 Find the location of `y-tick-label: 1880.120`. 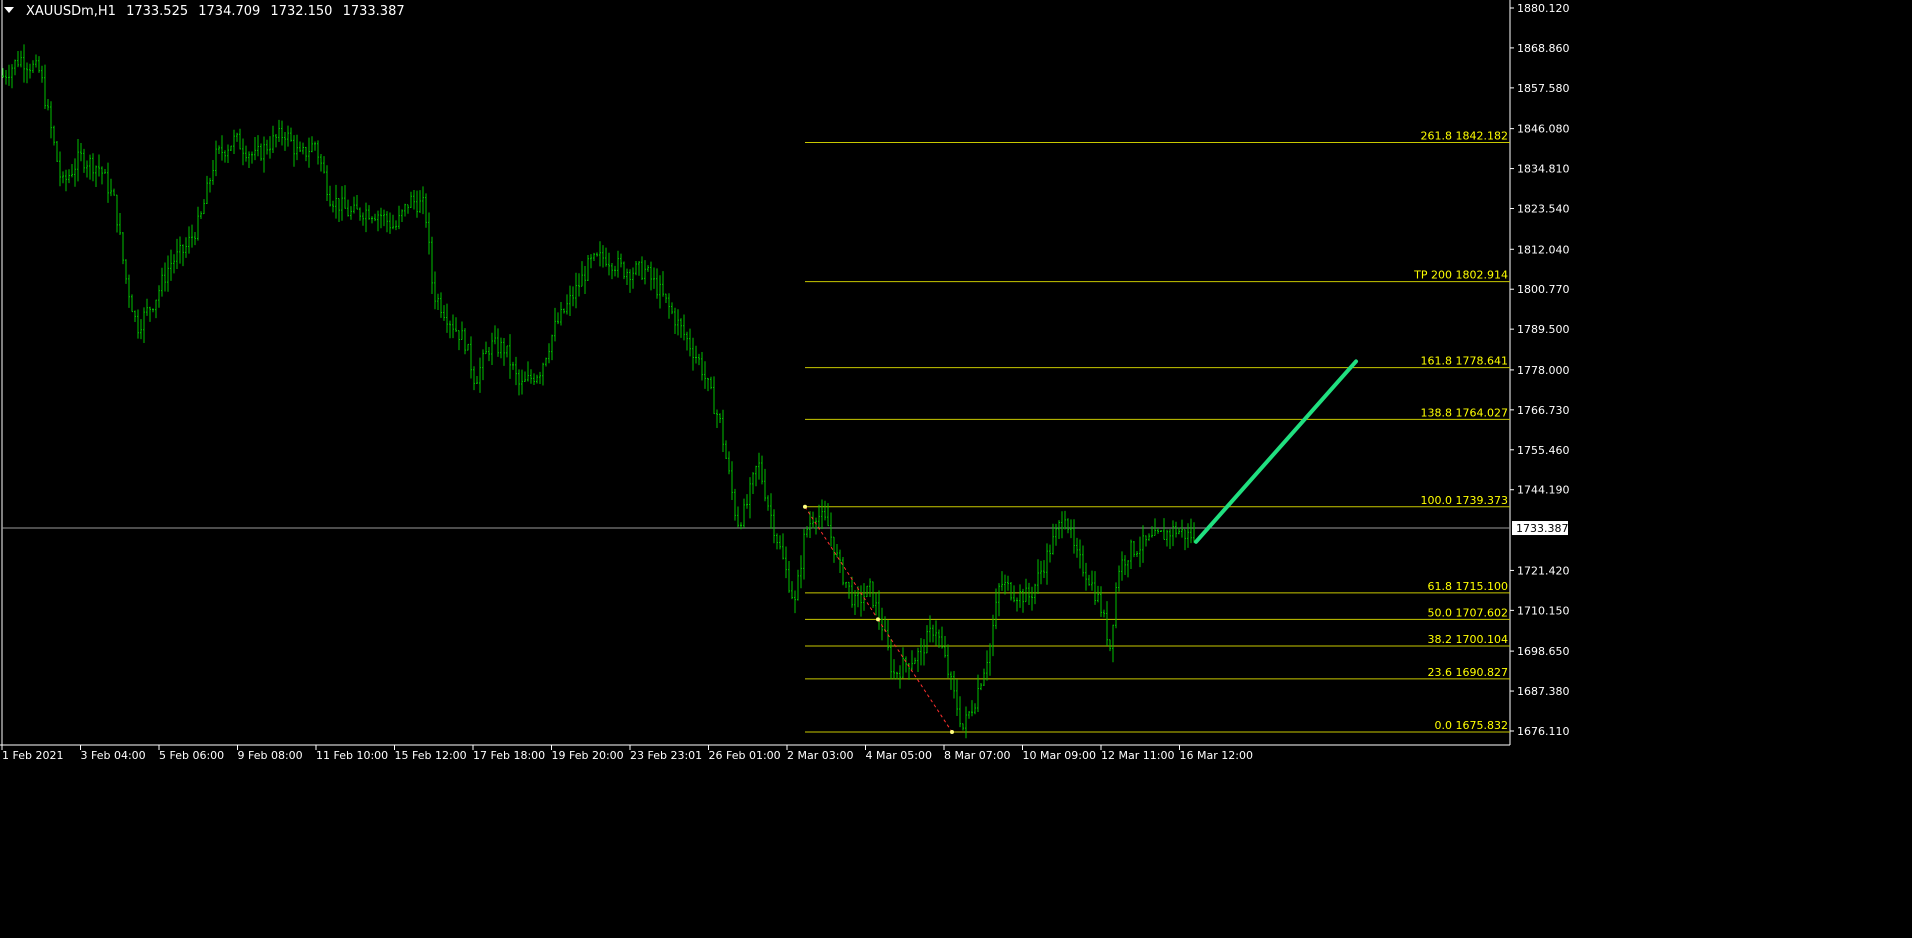

y-tick-label: 1880.120 is located at coordinates (1543, 8).